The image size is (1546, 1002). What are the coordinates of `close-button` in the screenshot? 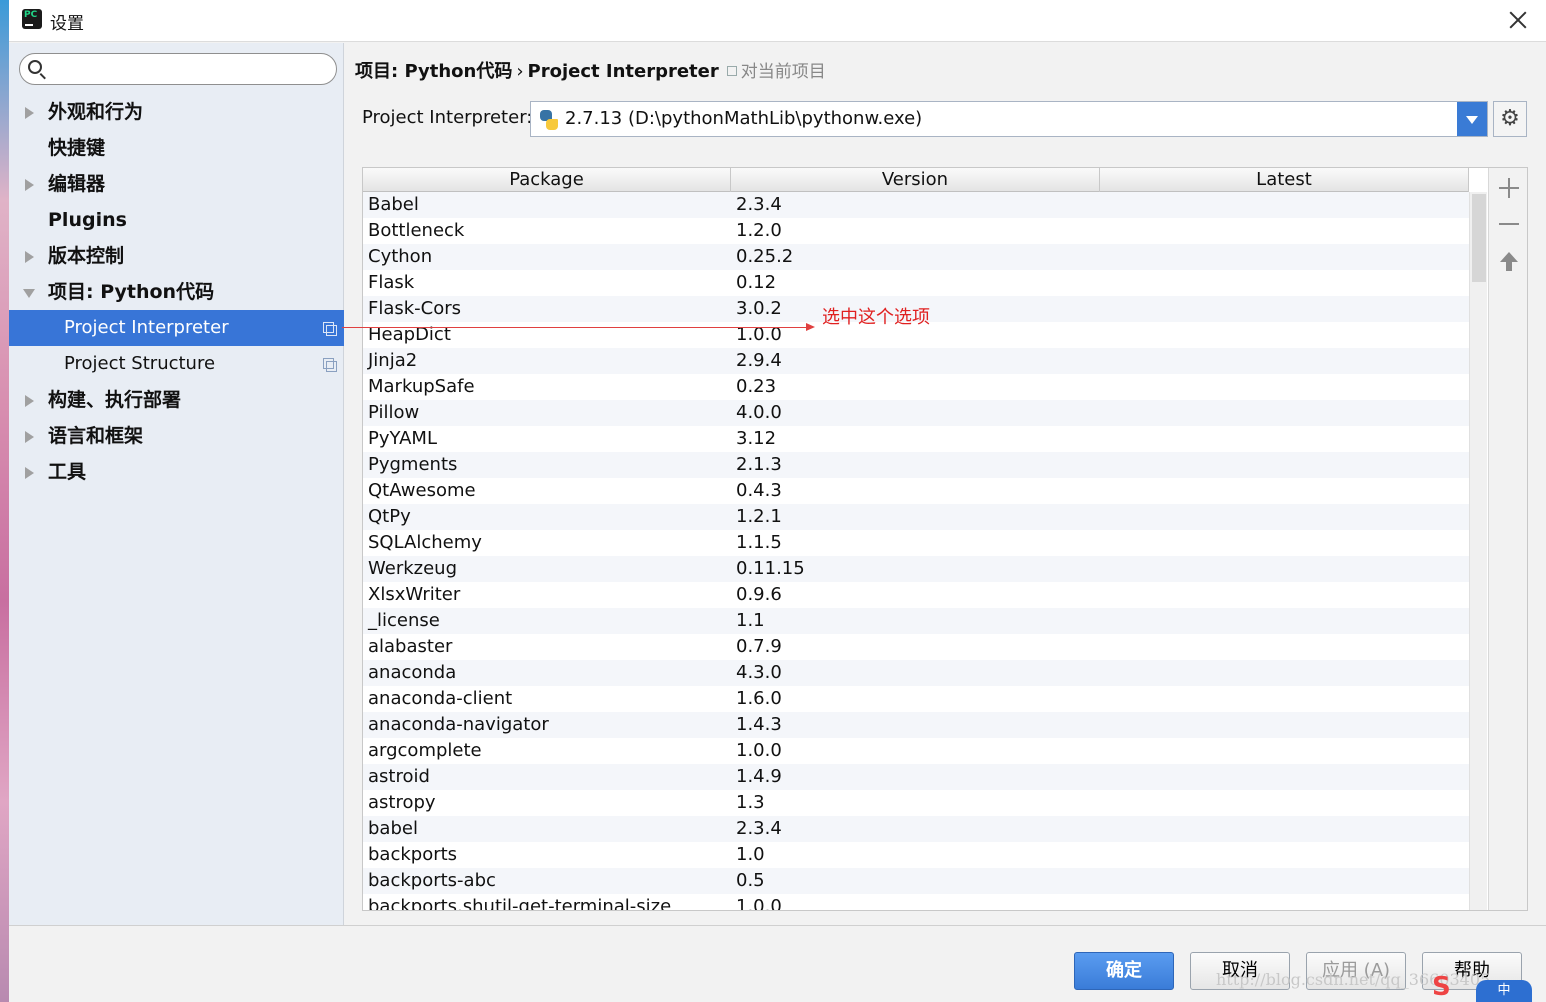 It's located at (1518, 20).